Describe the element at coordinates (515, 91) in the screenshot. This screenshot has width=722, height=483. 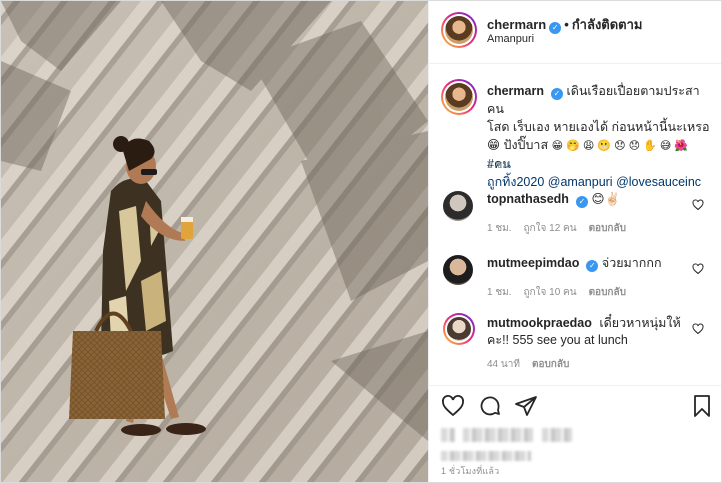
I see `caption-username: chermarn` at that location.